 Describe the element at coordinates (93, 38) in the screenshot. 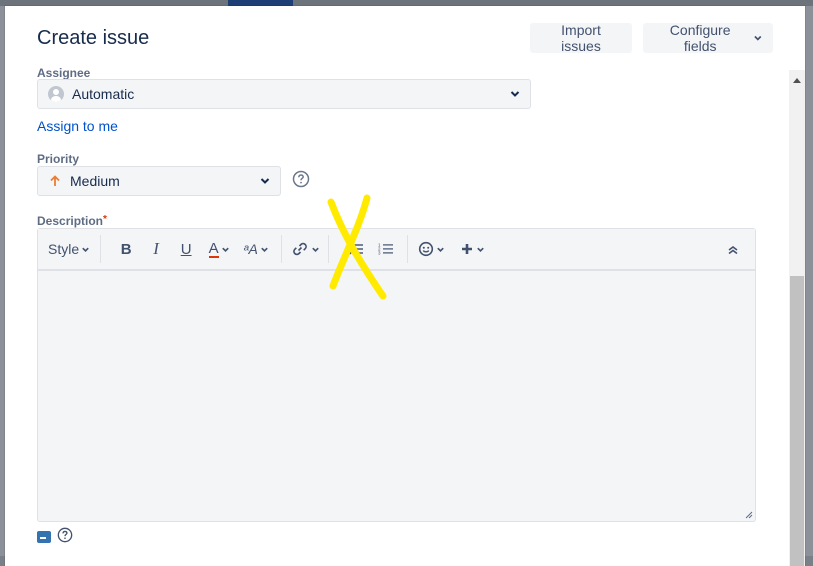

I see `dialog-title: Create issue` at that location.